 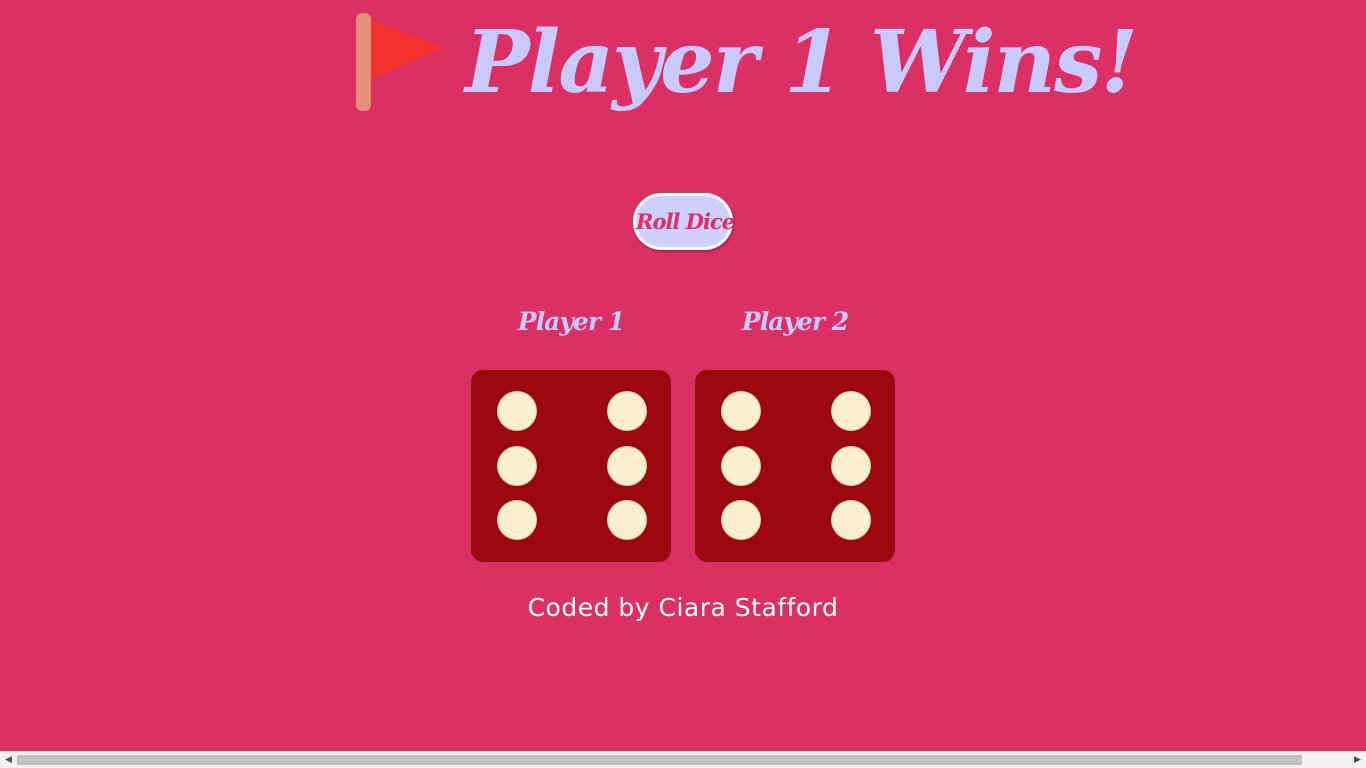 I want to click on horizontal-scrollbar: ◀ ▶, so click(x=683, y=759).